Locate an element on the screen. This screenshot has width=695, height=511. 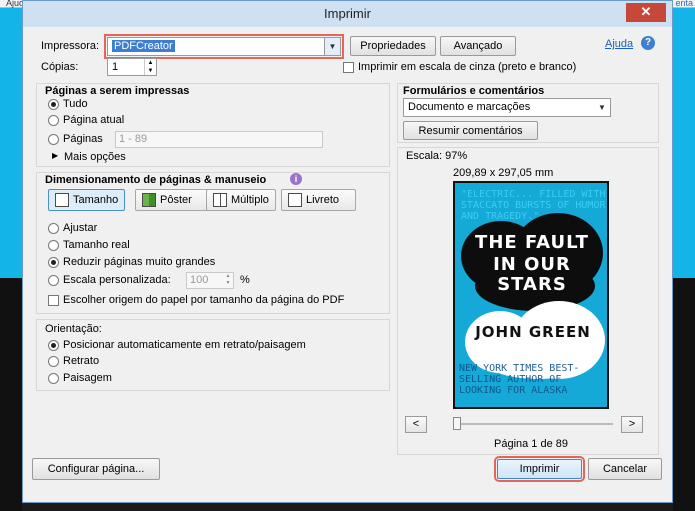
preview-slider-track is located at coordinates (534, 424).